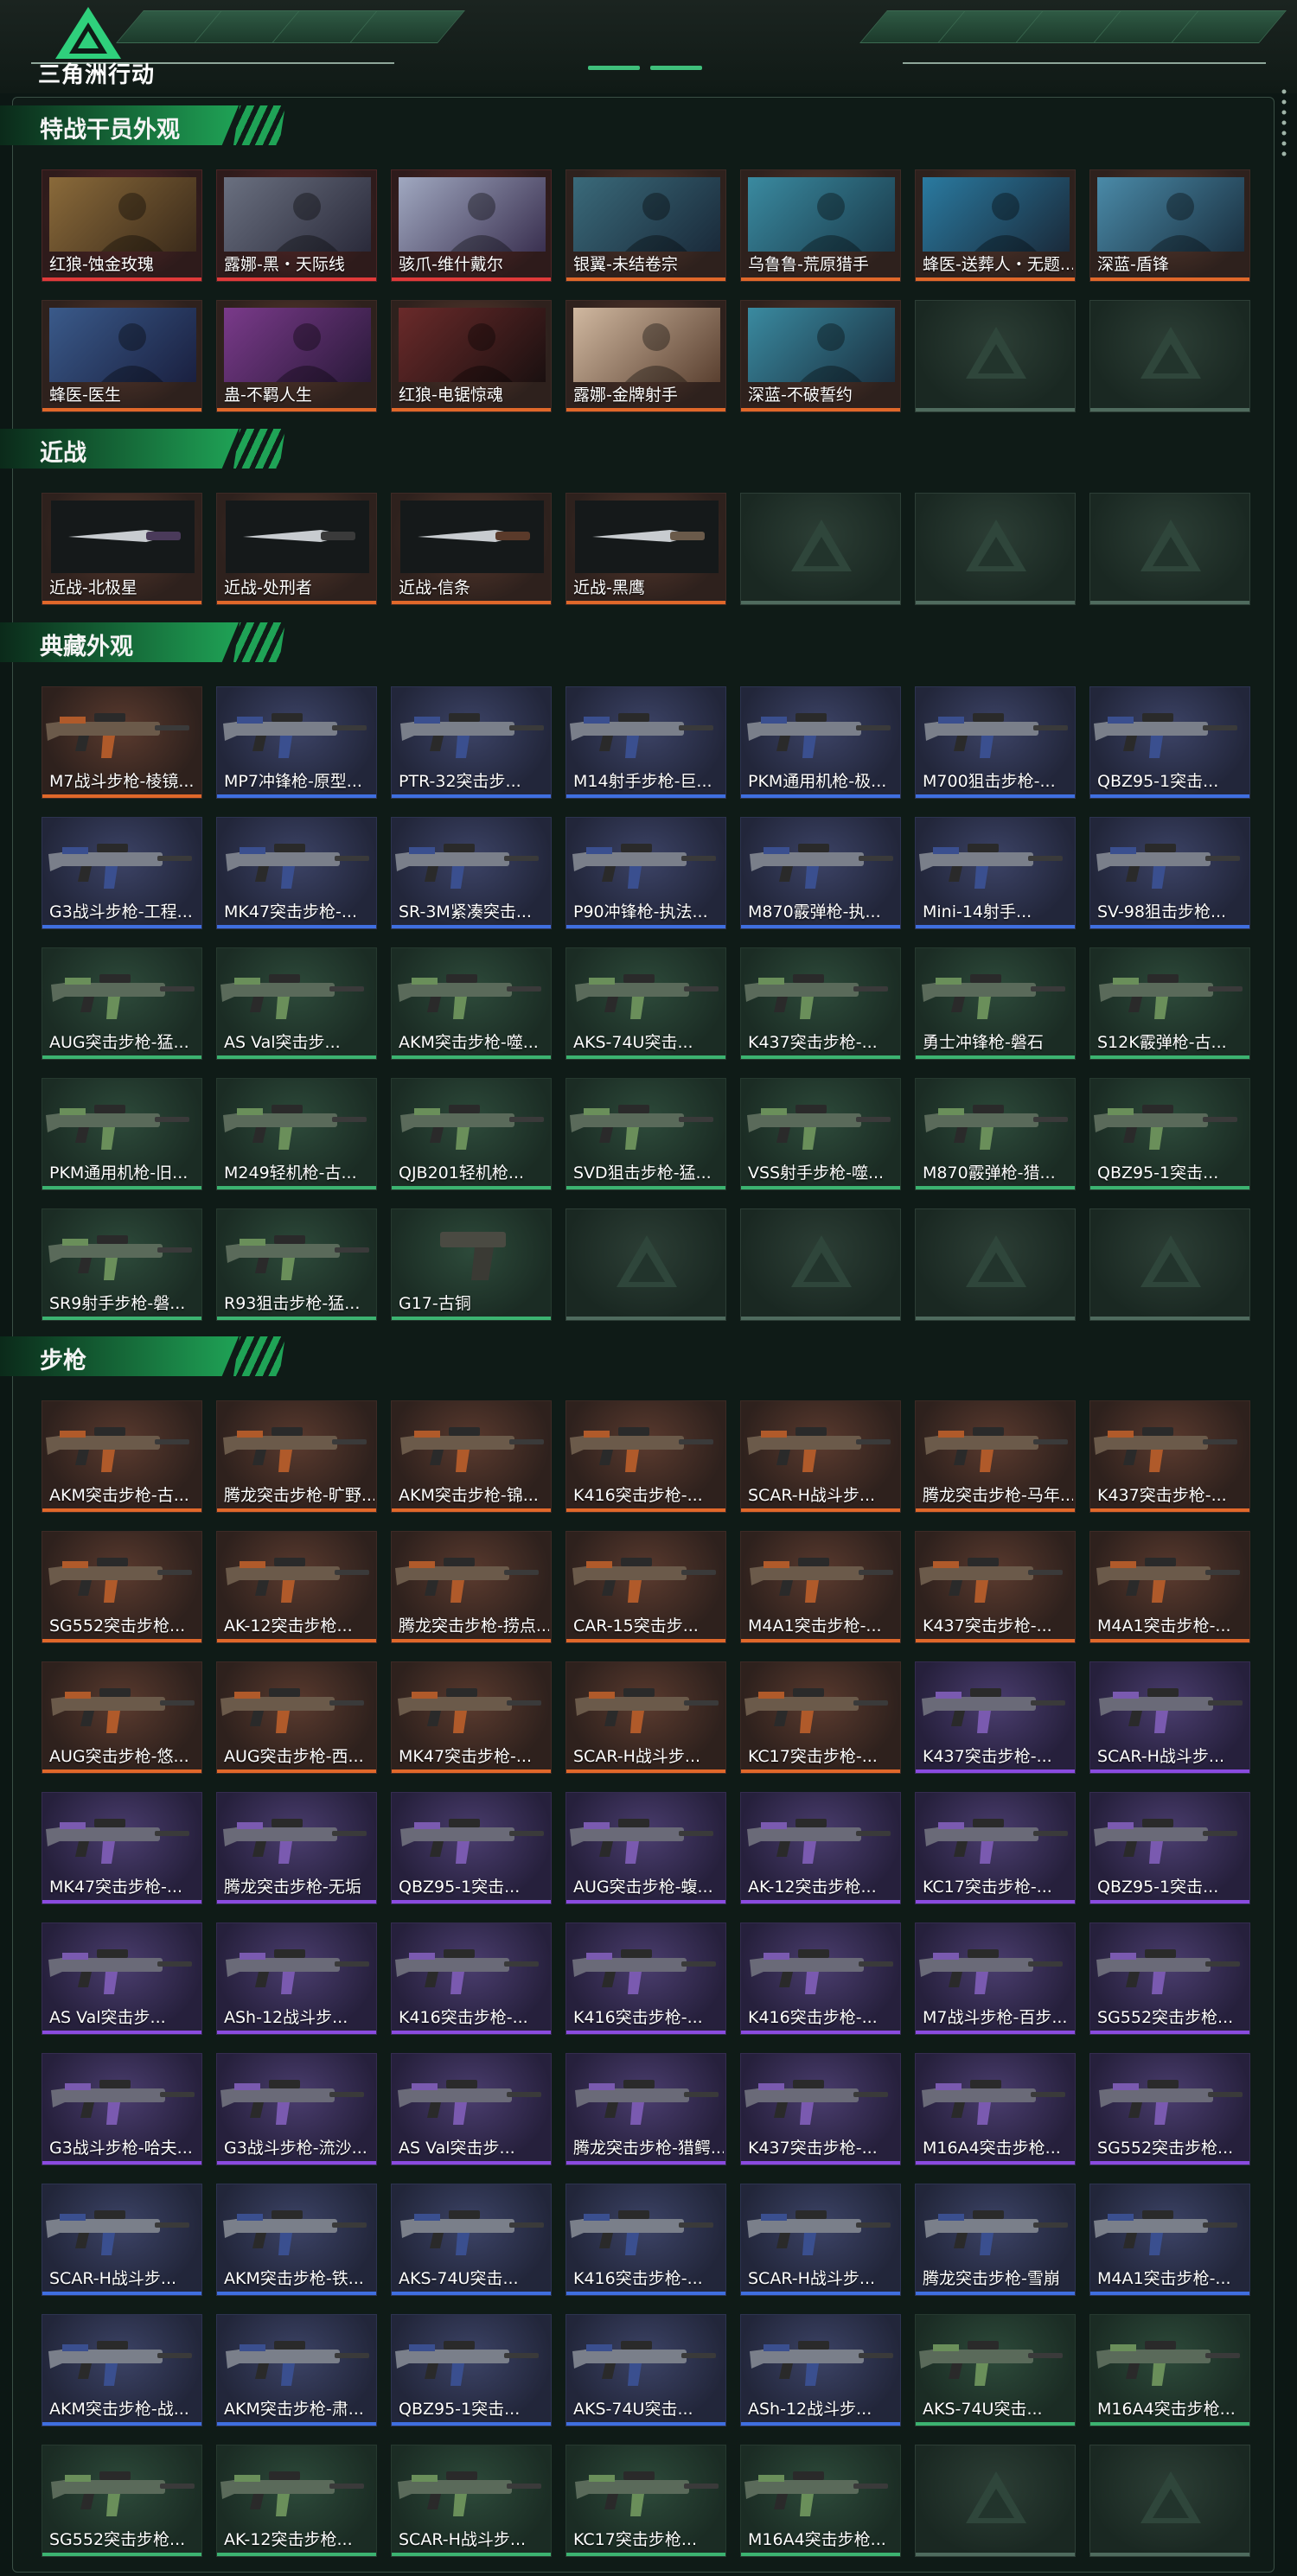 This screenshot has height=2576, width=1297. Describe the element at coordinates (471, 1264) in the screenshot. I see `skin-card: G17-古铜` at that location.